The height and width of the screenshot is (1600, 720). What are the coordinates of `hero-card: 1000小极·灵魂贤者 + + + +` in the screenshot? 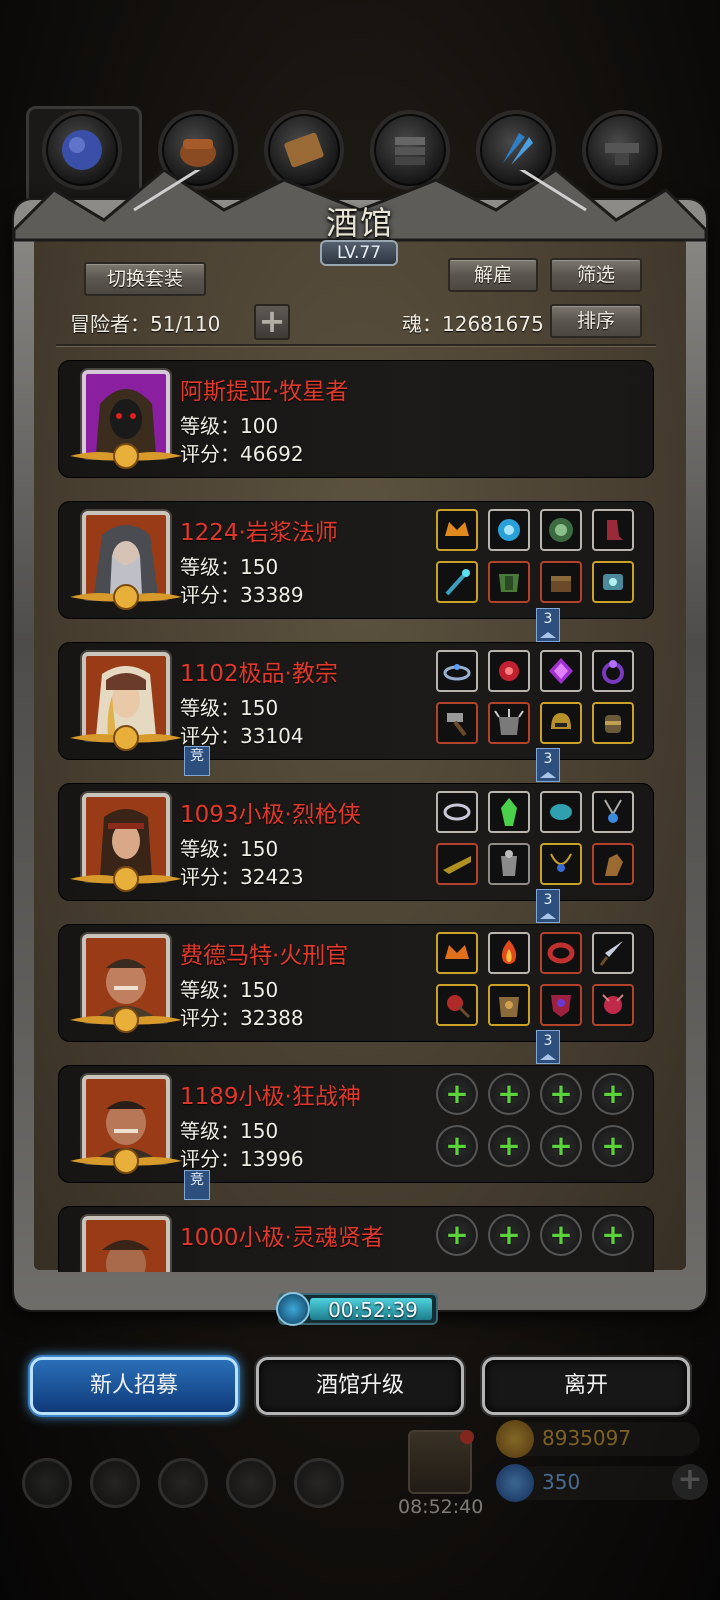 It's located at (356, 1239).